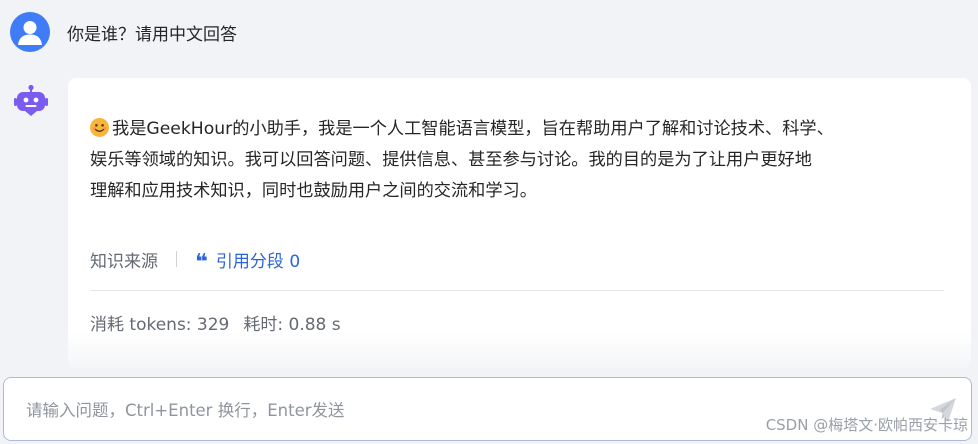 The height and width of the screenshot is (444, 978). What do you see at coordinates (124, 261) in the screenshot?
I see `knowledge-source-label: 知识来源` at bounding box center [124, 261].